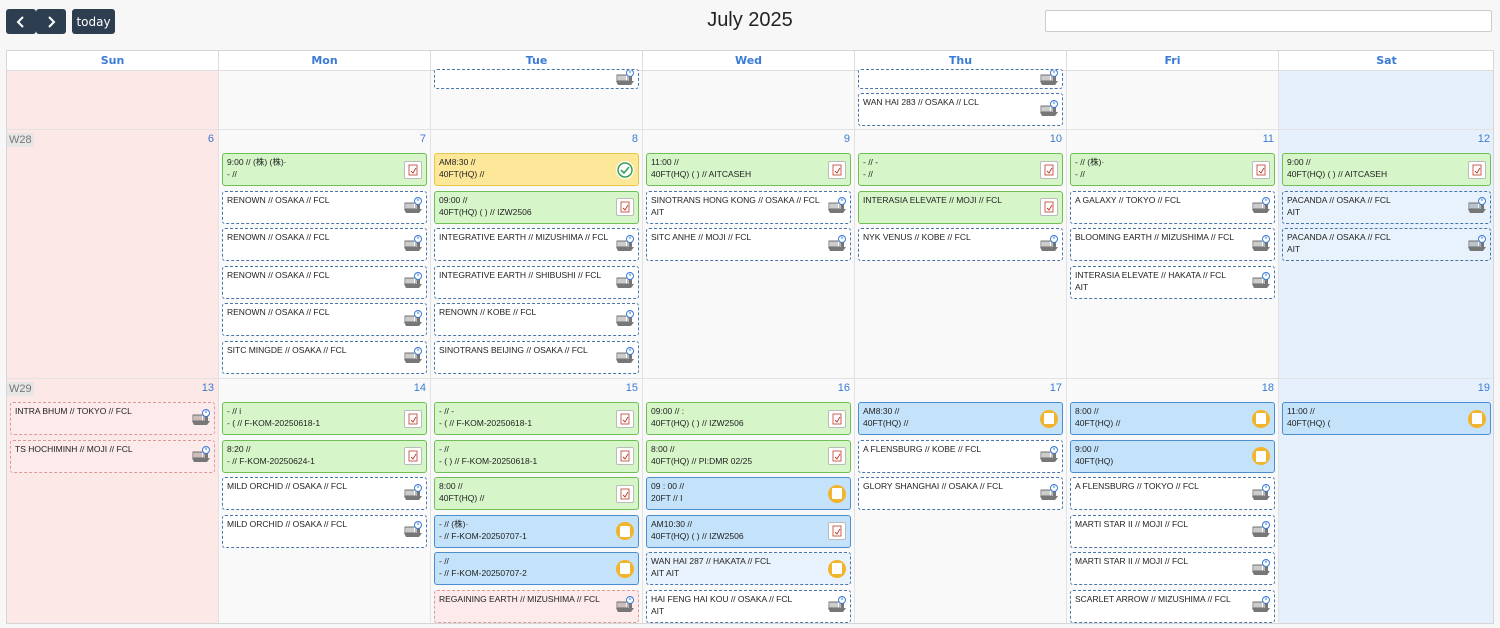  What do you see at coordinates (1172, 207) in the screenshot?
I see `event-item: A GALAXY // TOKYO // FCL ×` at bounding box center [1172, 207].